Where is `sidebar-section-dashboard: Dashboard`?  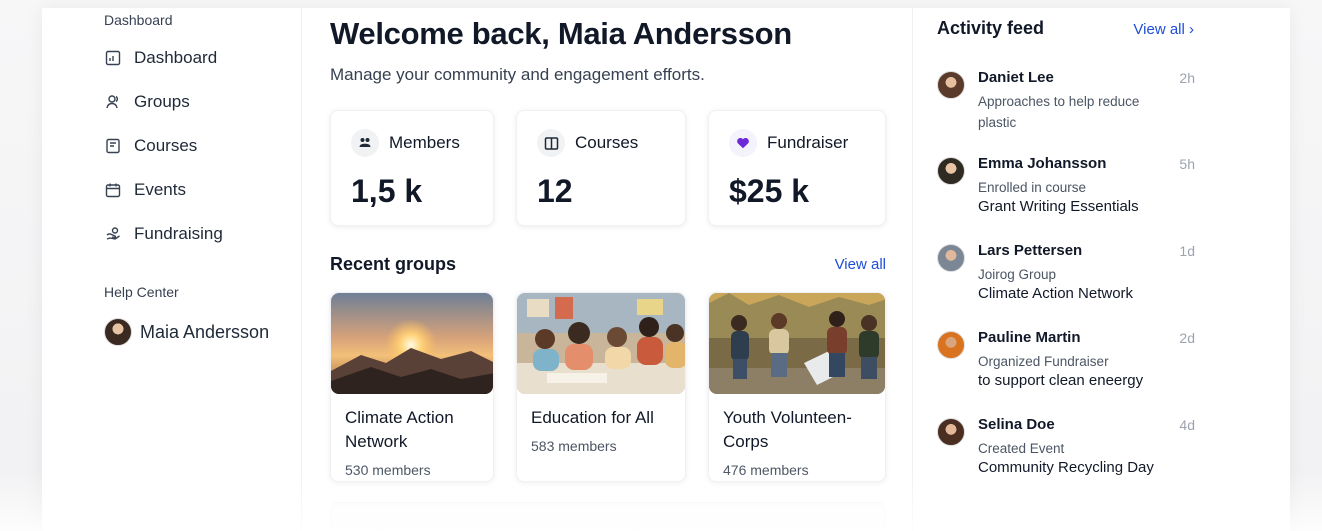 sidebar-section-dashboard: Dashboard is located at coordinates (138, 20).